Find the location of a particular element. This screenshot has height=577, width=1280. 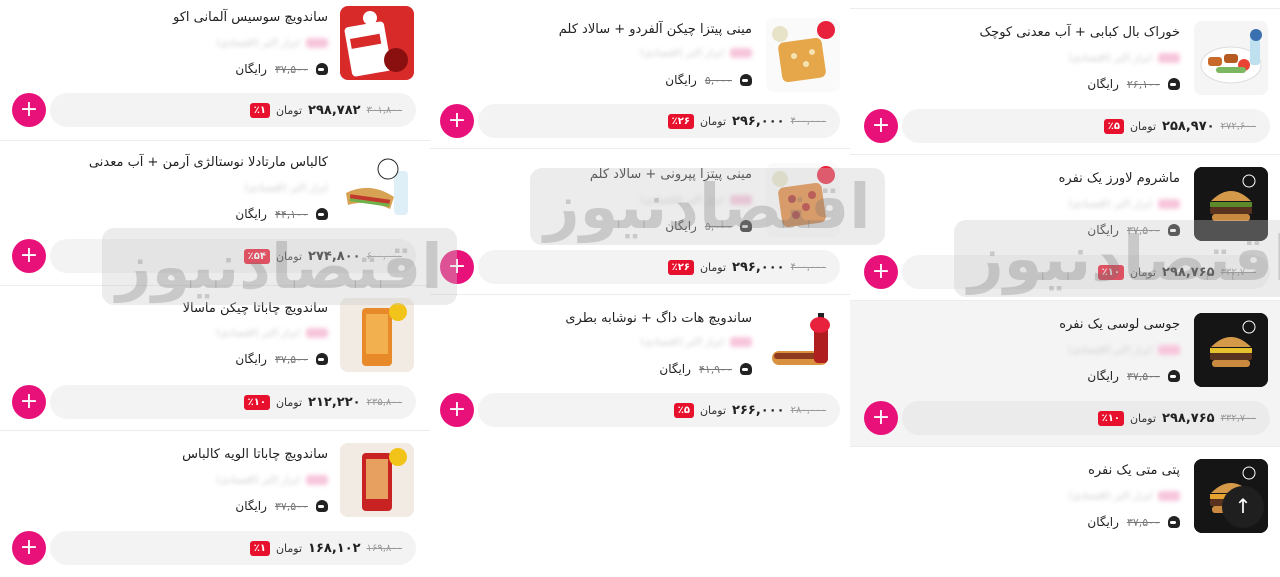

sausage-box-image is located at coordinates (377, 43).